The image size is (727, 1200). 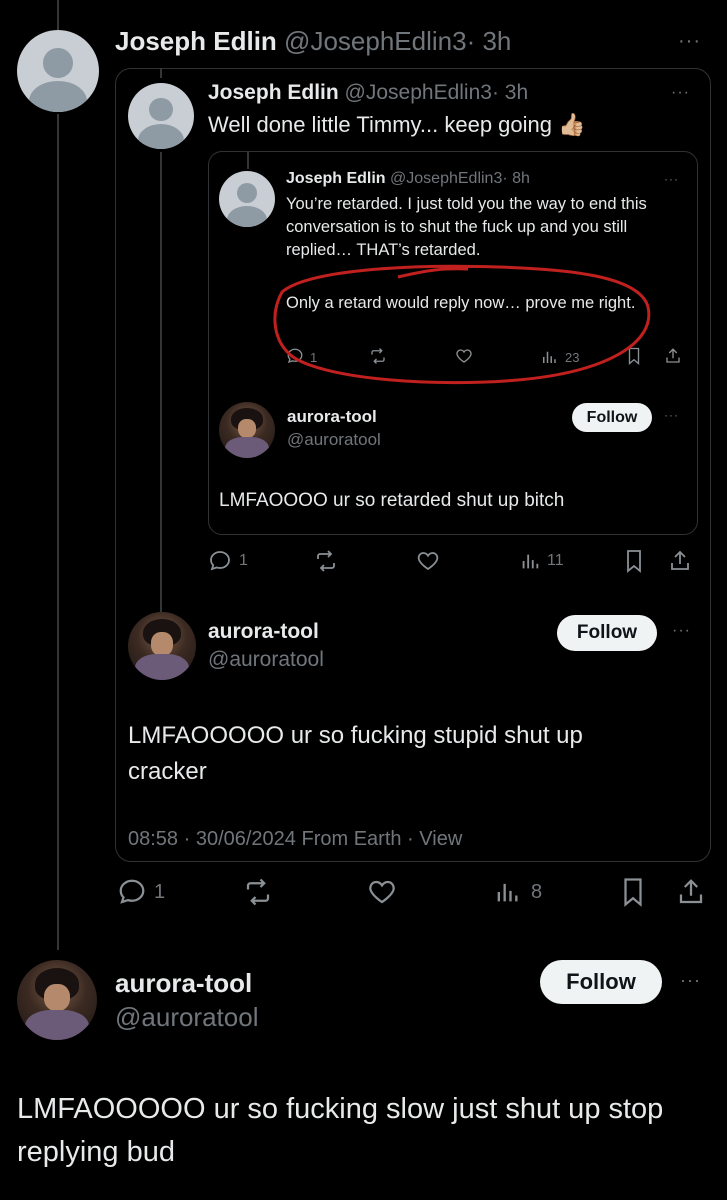 What do you see at coordinates (161, 382) in the screenshot?
I see `thread-line-quote1-b` at bounding box center [161, 382].